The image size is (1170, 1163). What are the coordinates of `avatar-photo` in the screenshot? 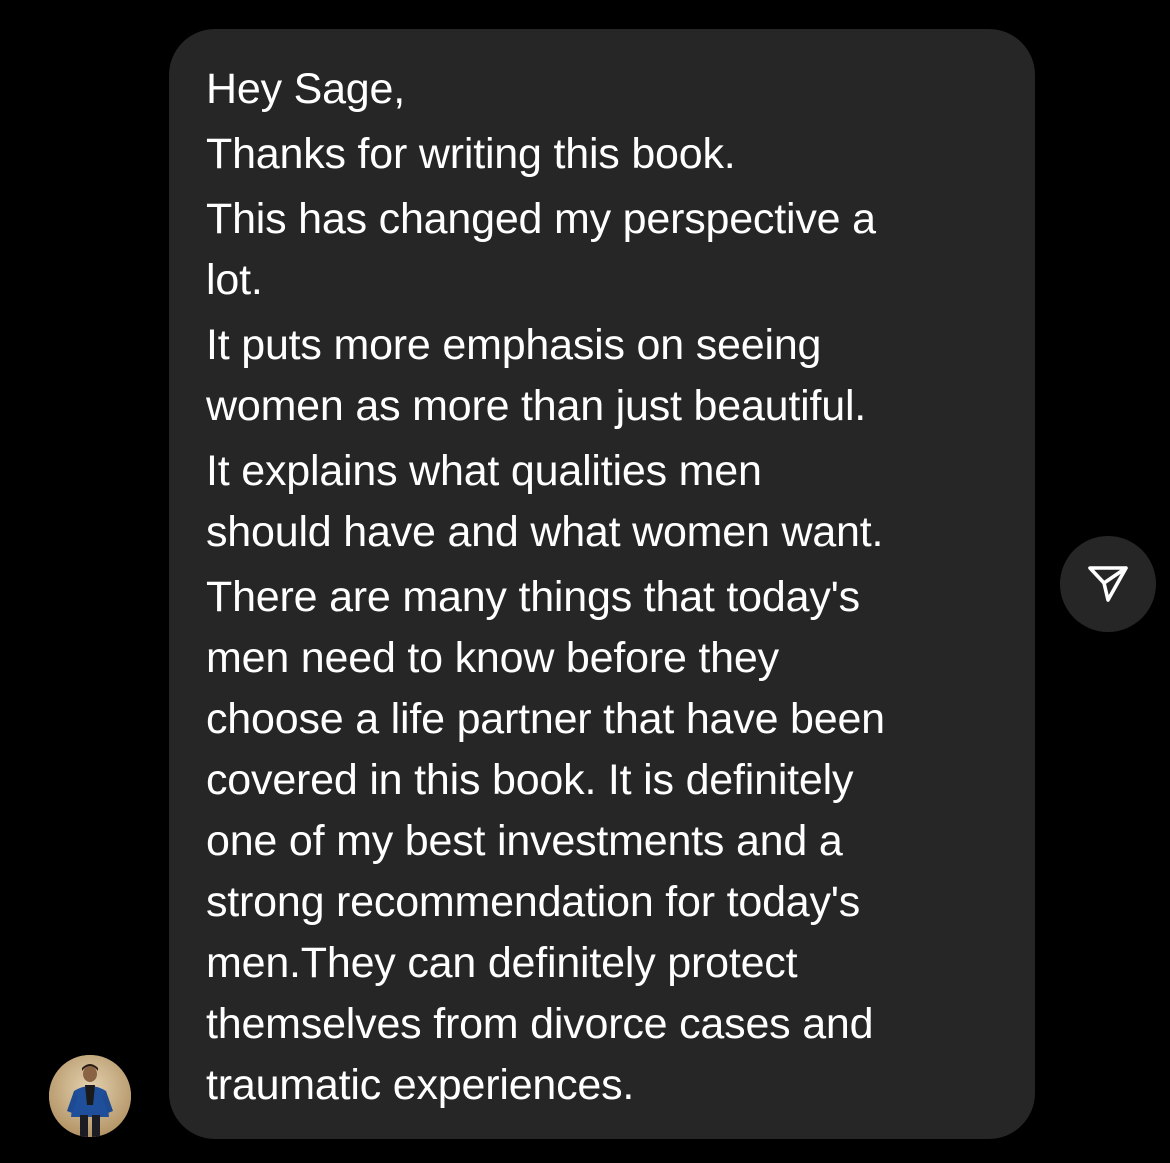 It's located at (90, 1096).